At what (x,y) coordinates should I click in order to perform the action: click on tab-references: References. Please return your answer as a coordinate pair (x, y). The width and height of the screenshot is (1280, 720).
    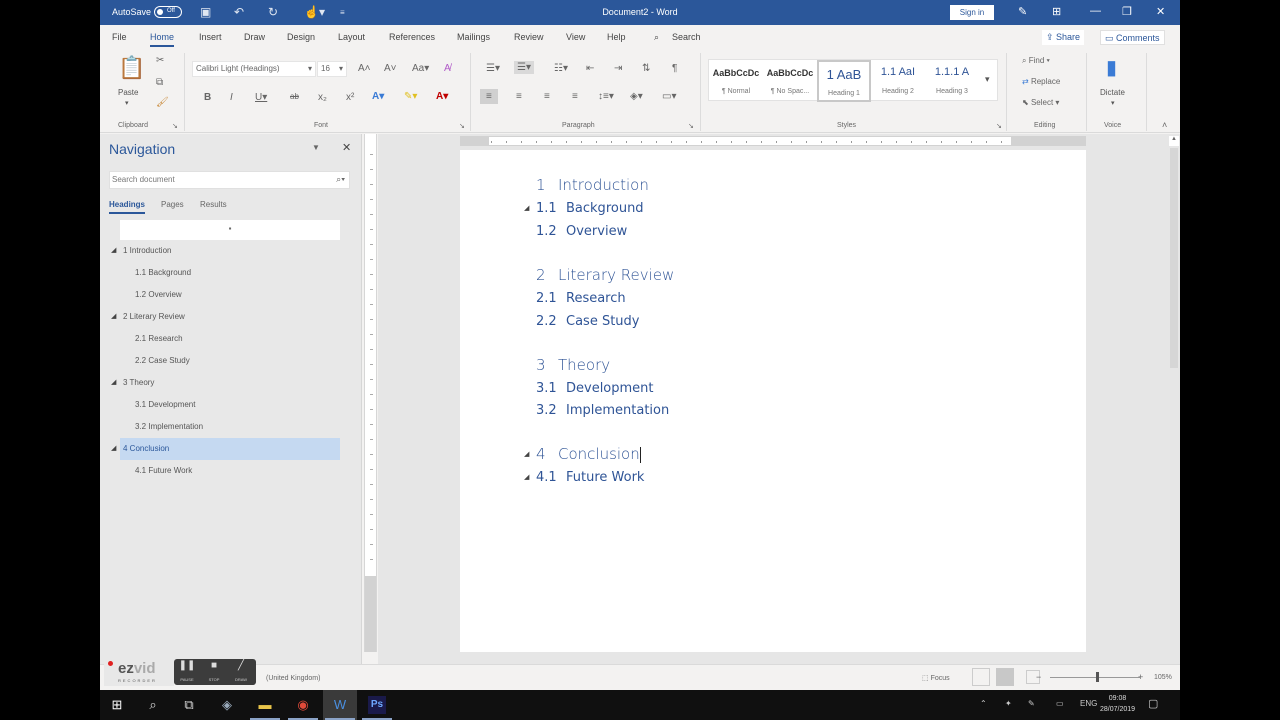
    Looking at the image, I should click on (412, 37).